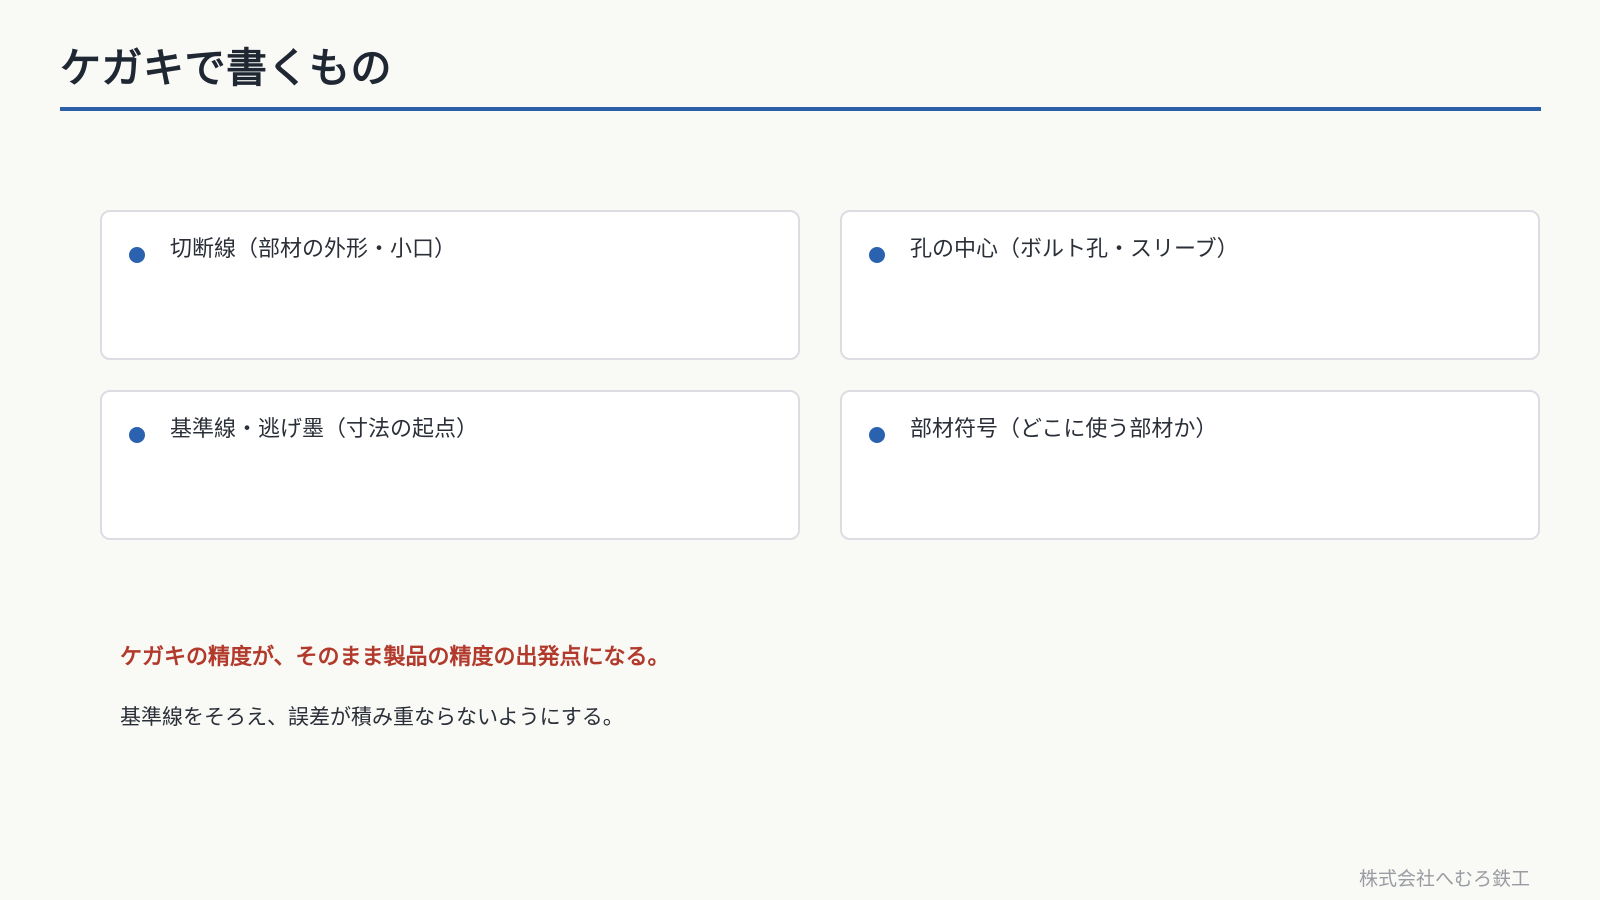  Describe the element at coordinates (1444, 879) in the screenshot. I see `company-name-footer: 株式会社へむろ鉄工` at that location.